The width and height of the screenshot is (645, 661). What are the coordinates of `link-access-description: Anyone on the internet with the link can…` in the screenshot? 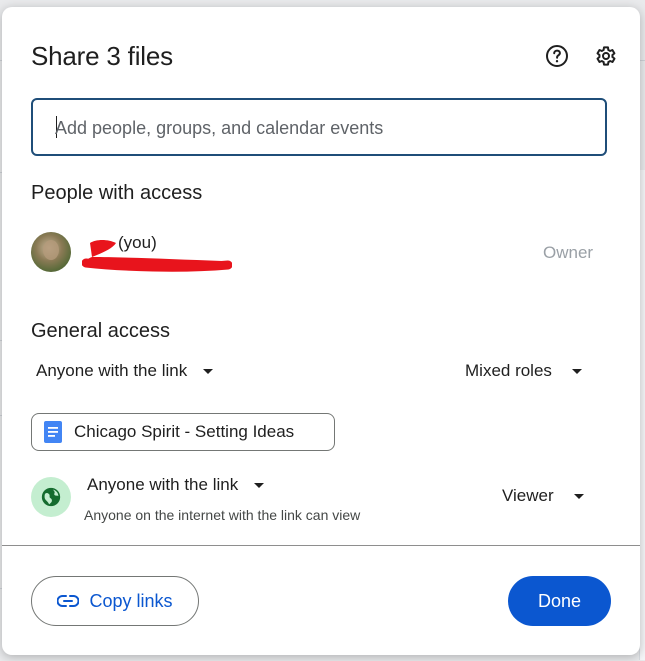 It's located at (222, 515).